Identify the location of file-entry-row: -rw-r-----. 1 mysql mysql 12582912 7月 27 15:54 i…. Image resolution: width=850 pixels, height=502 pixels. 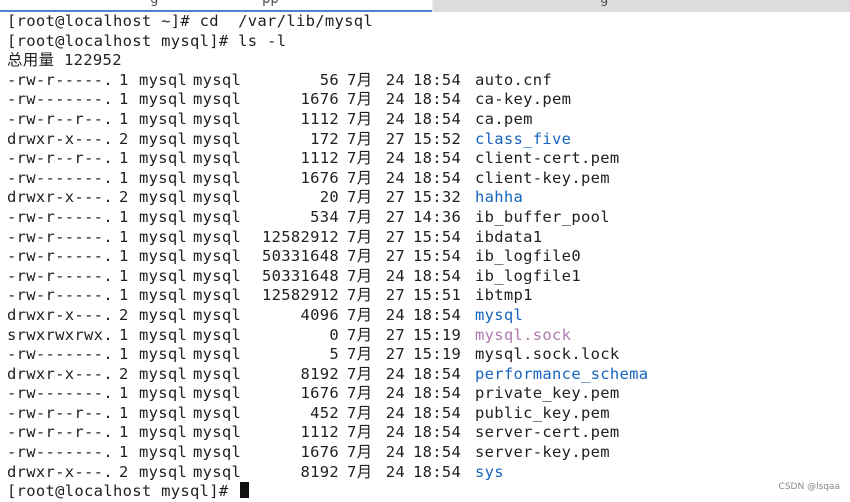
(428, 238).